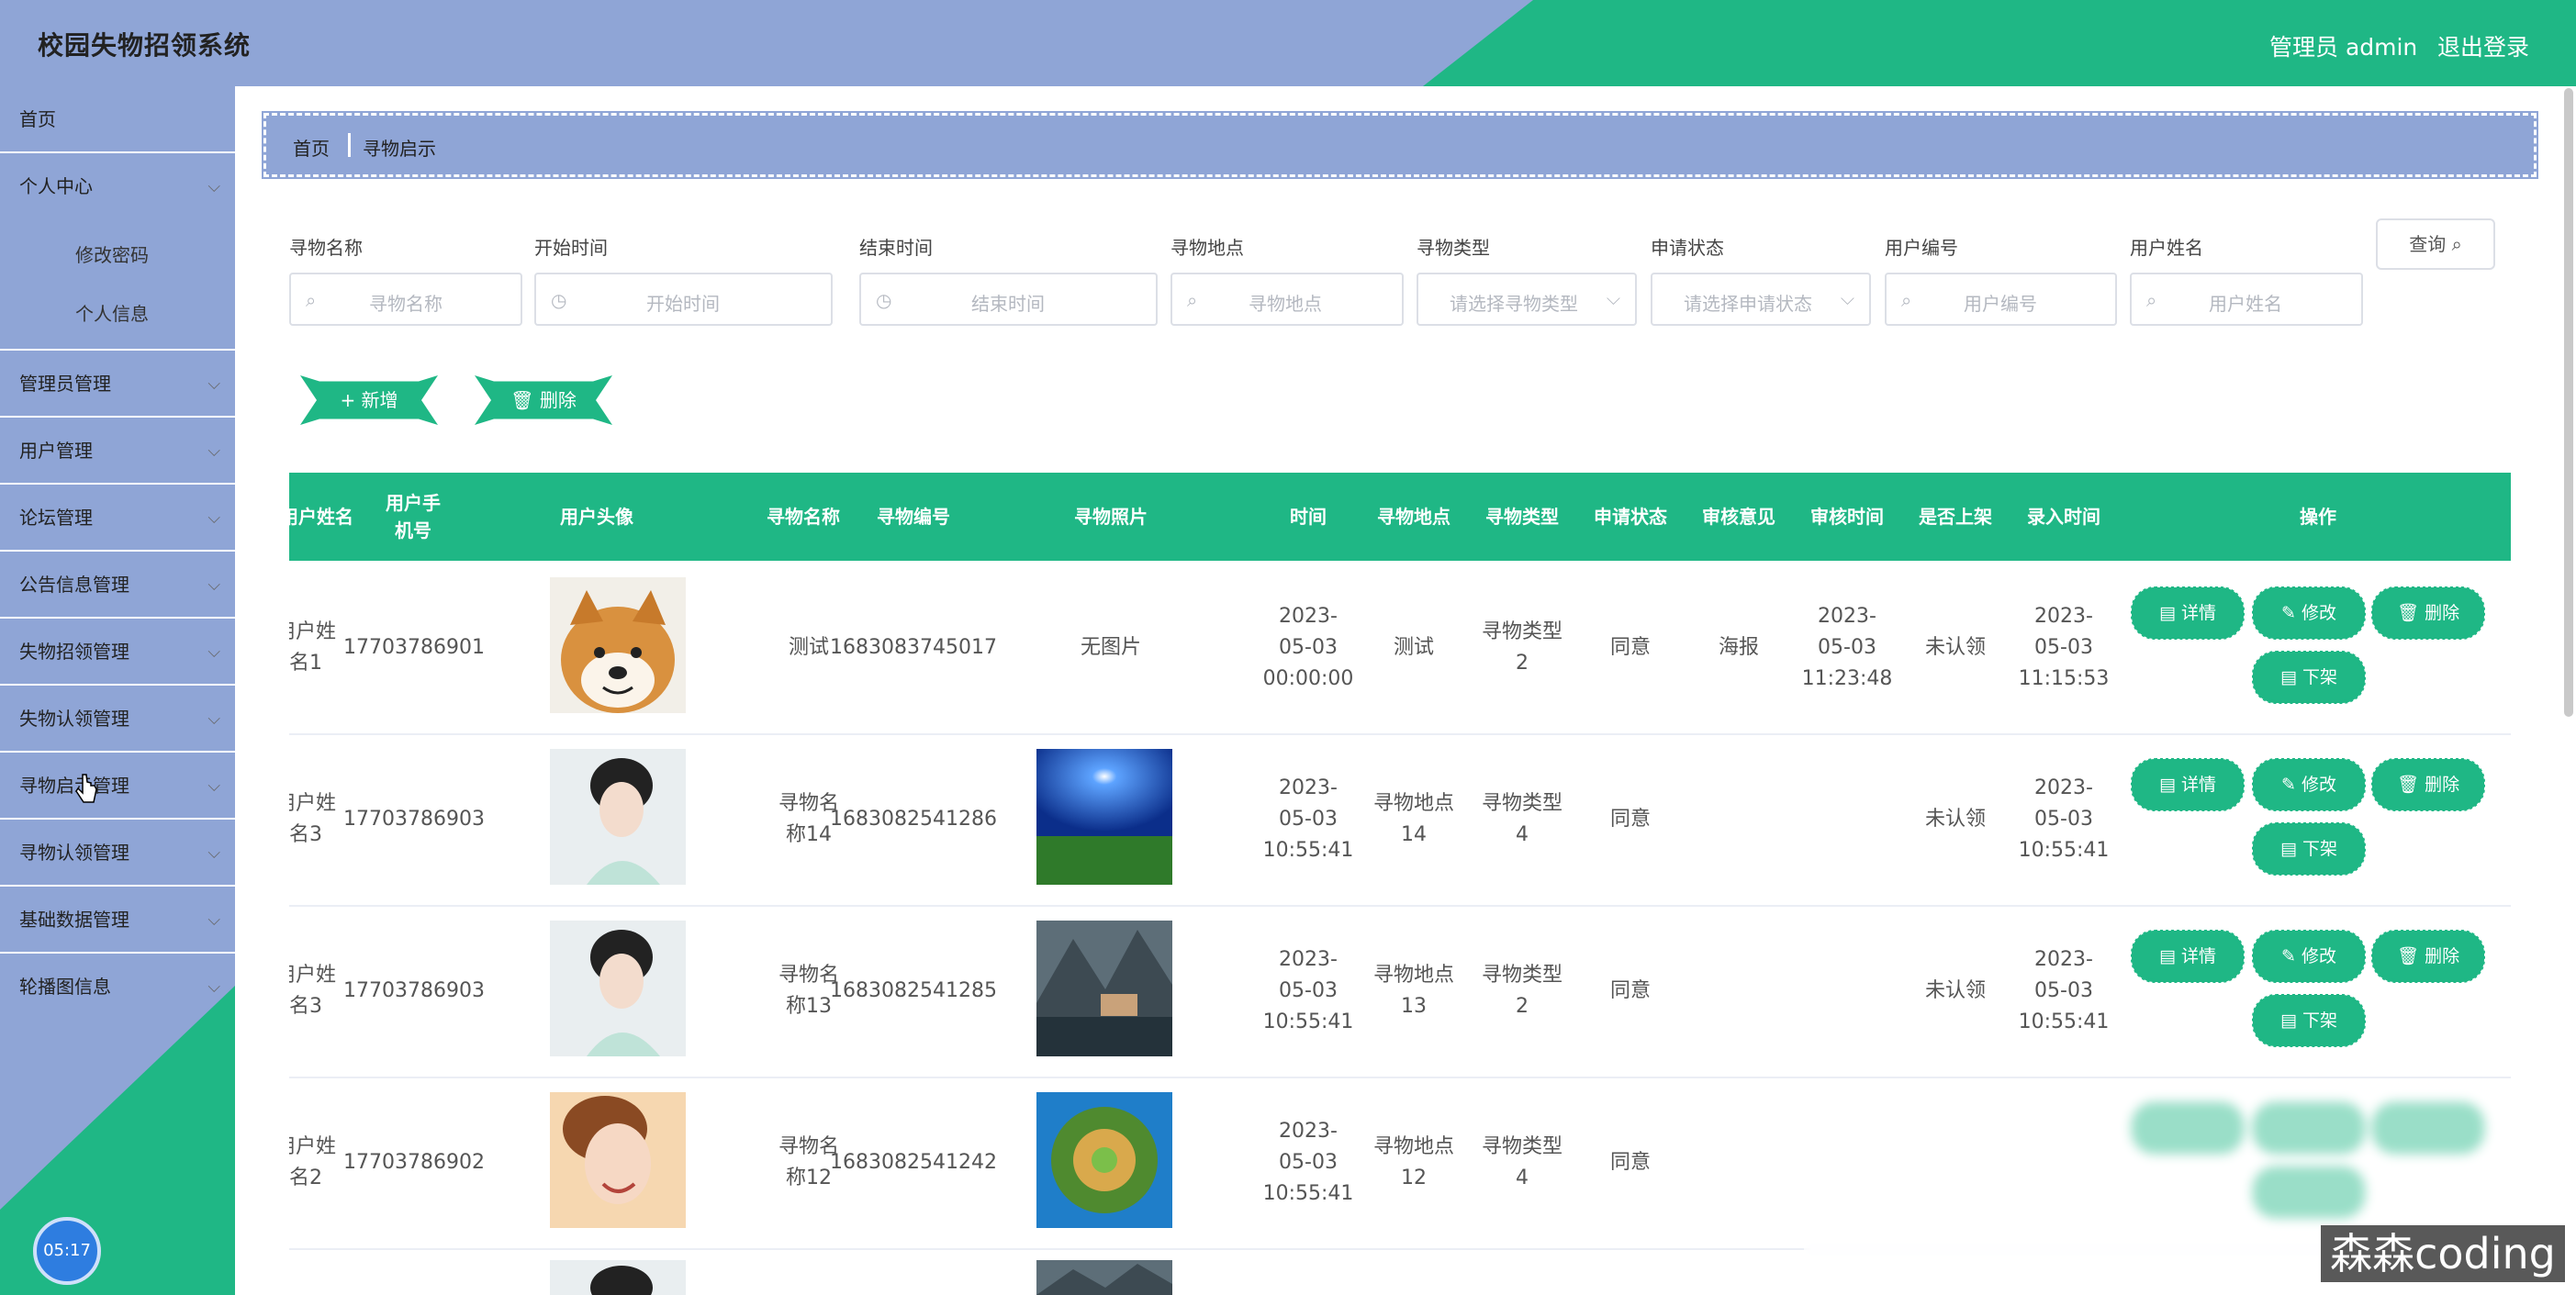 This screenshot has width=2576, height=1295. Describe the element at coordinates (1522, 517) in the screenshot. I see `col-type: 寻物类型` at that location.